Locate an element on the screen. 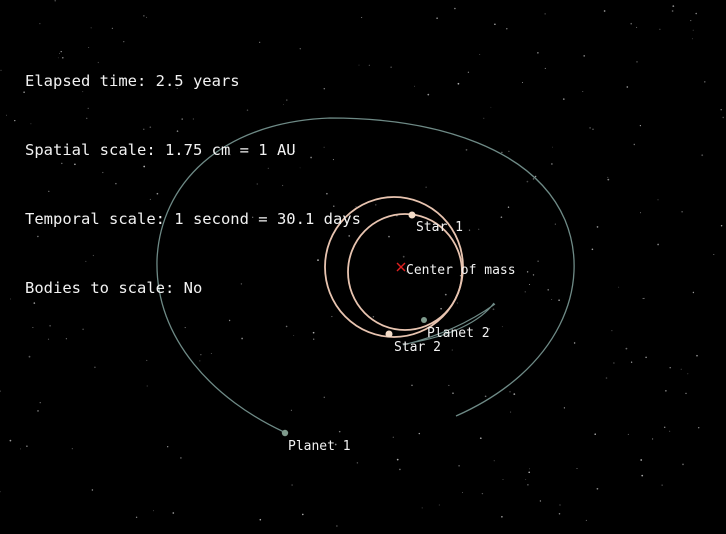 The image size is (726, 534). elapsed-time-text: Elapsed time: 2.5 years is located at coordinates (132, 81).